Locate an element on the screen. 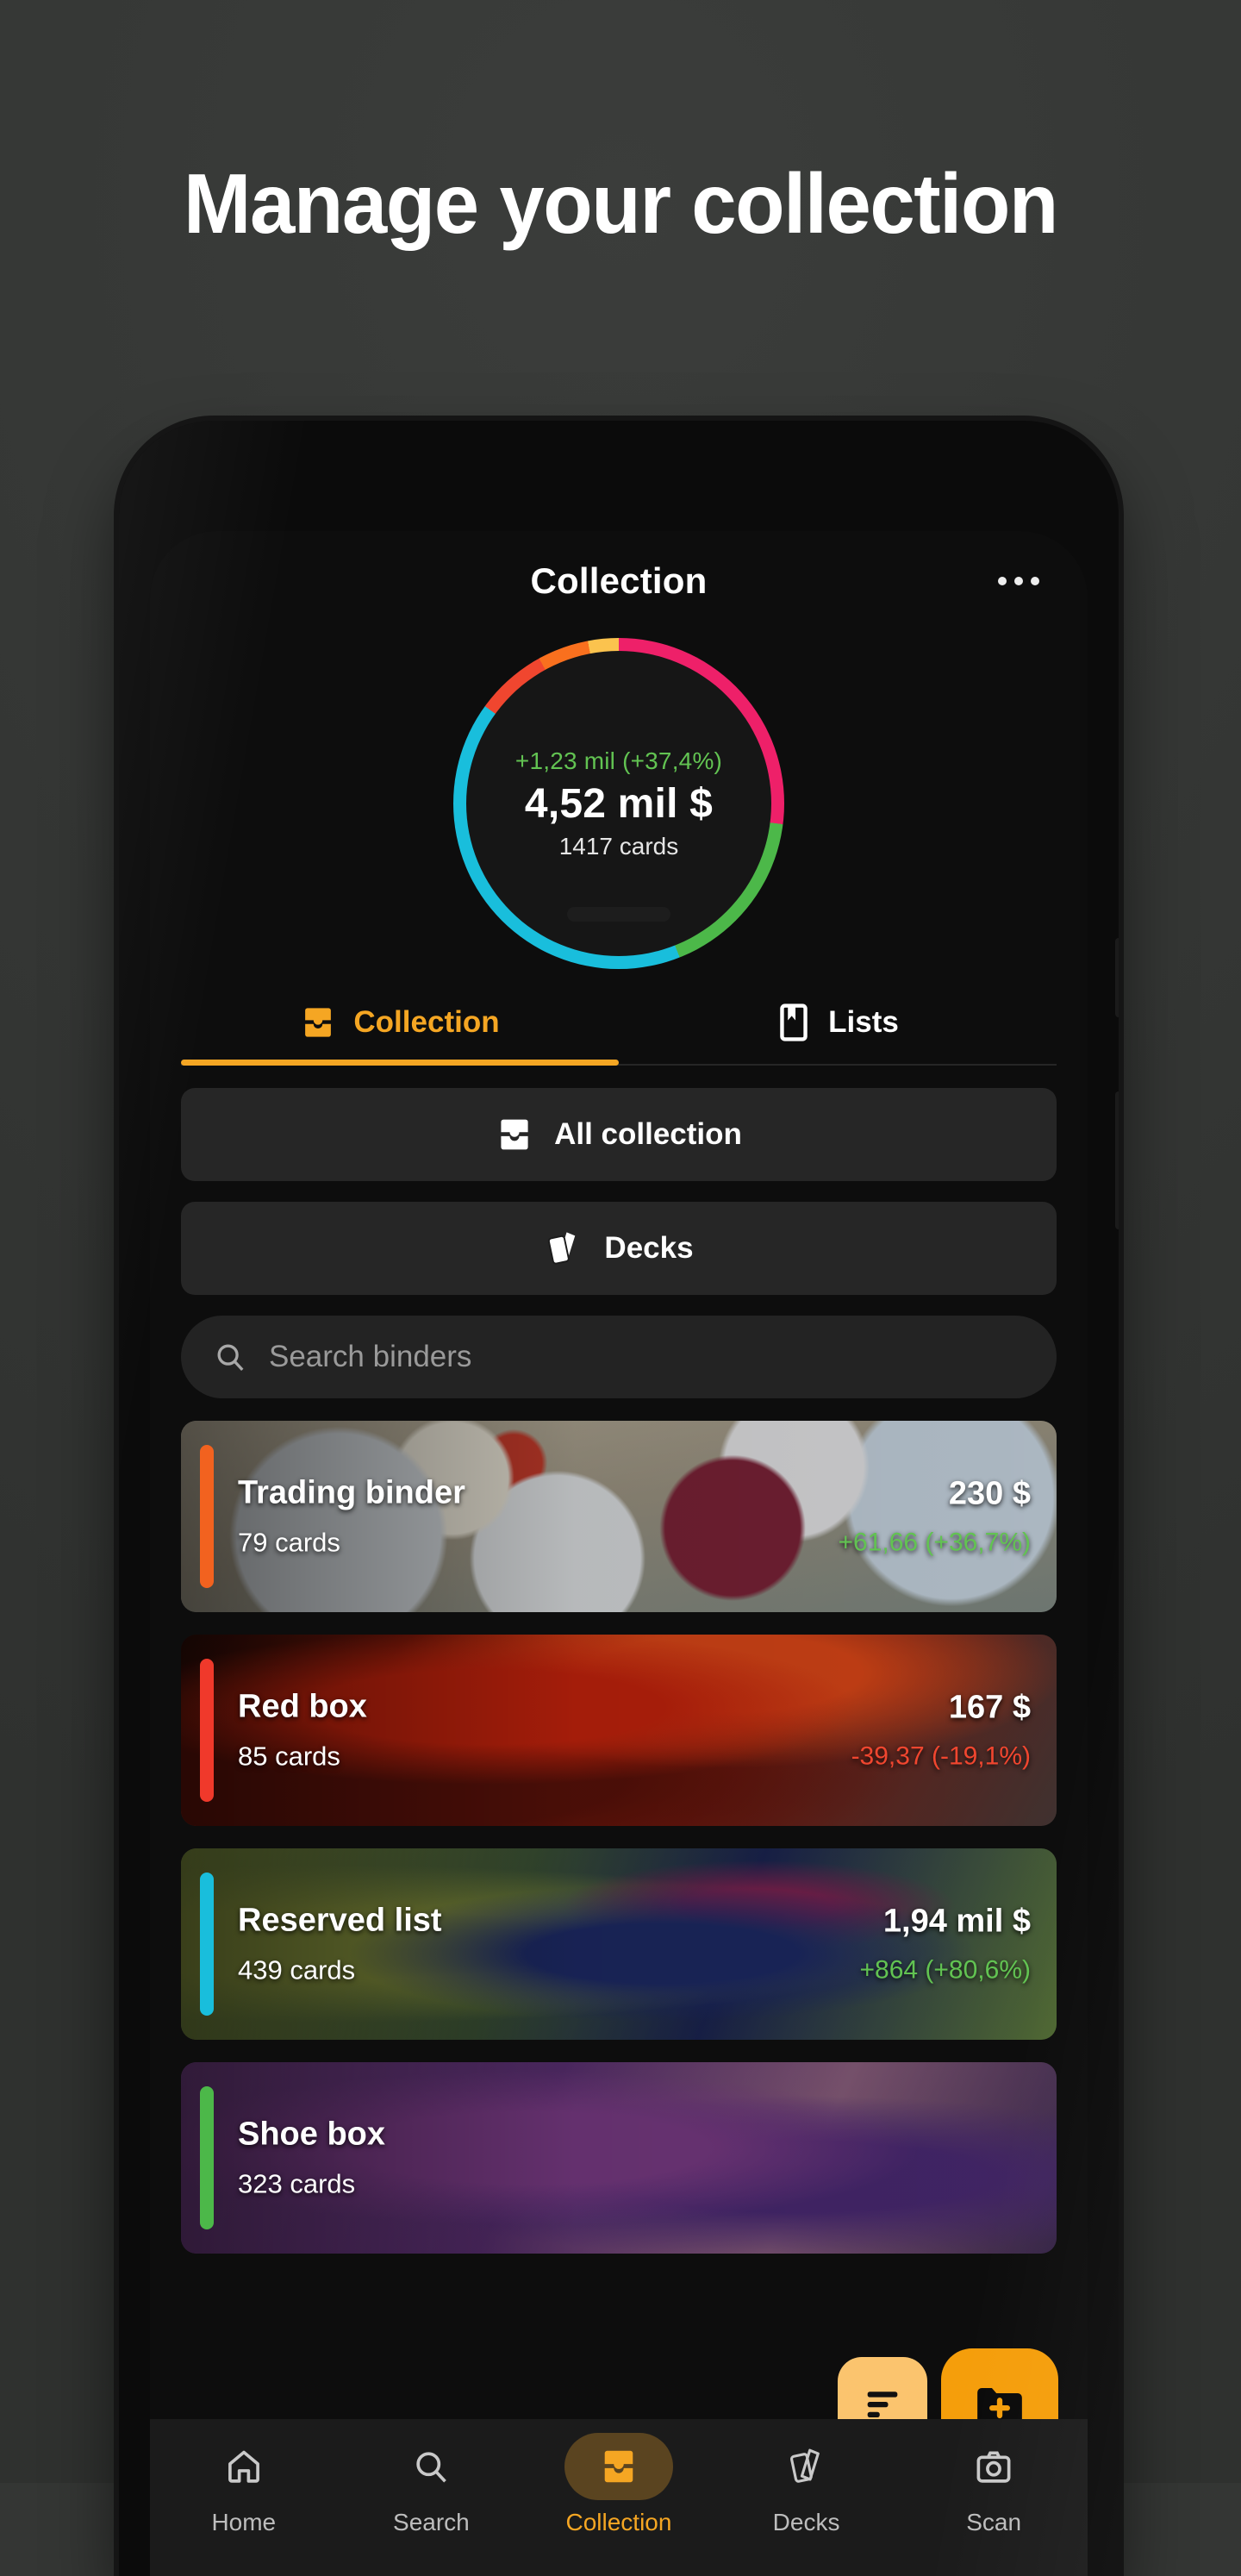  binder-change: -39,37 (-19,1%) is located at coordinates (941, 1756).